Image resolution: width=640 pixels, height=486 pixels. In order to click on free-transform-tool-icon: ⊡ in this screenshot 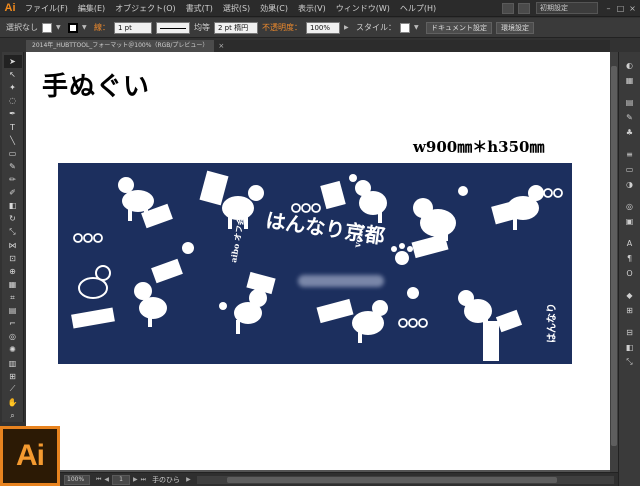, I will do `click(13, 258)`.